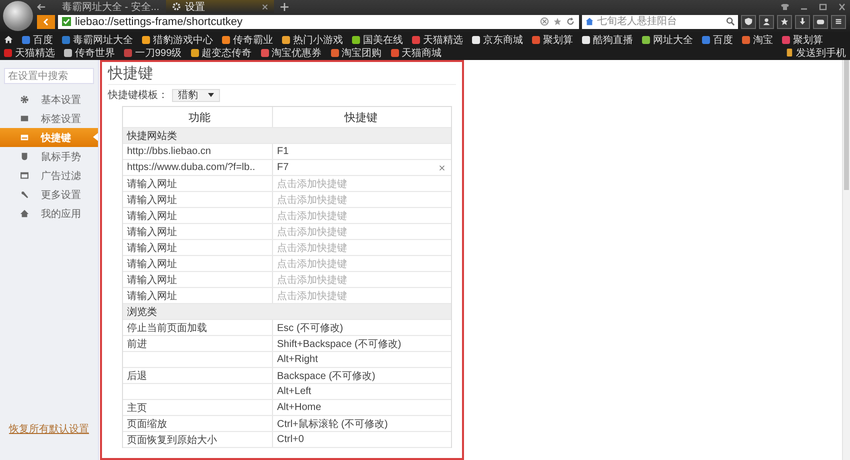 The image size is (850, 460). What do you see at coordinates (211, 95) in the screenshot?
I see `caret-icon` at bounding box center [211, 95].